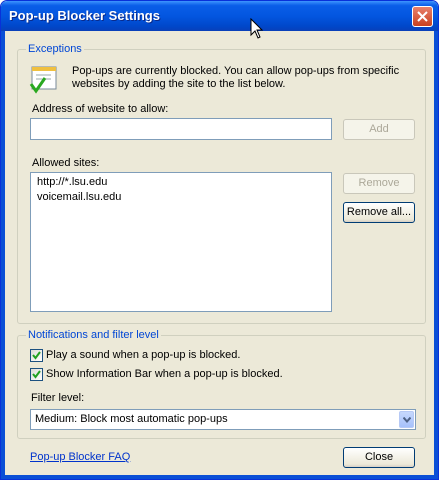  I want to click on list-item: voicemail.lsu.edu, so click(181, 197).